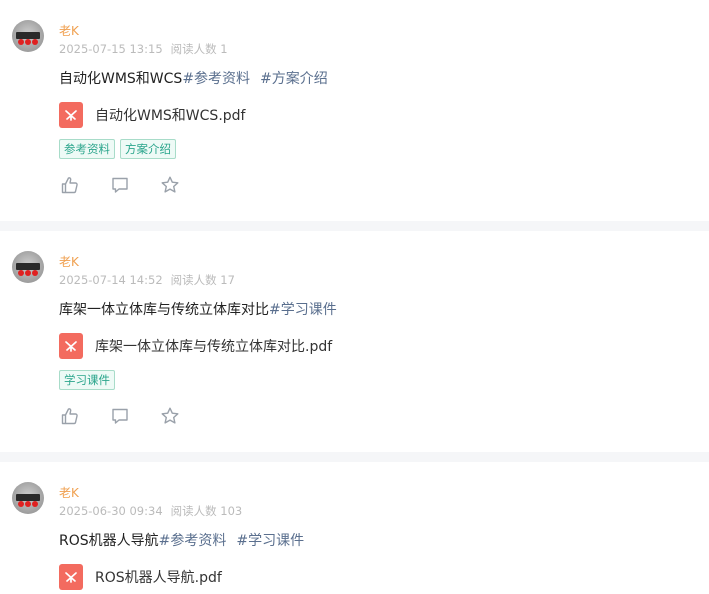 Image resolution: width=709 pixels, height=594 pixels. What do you see at coordinates (199, 49) in the screenshot?
I see `reader-count: 阅读人数 1` at bounding box center [199, 49].